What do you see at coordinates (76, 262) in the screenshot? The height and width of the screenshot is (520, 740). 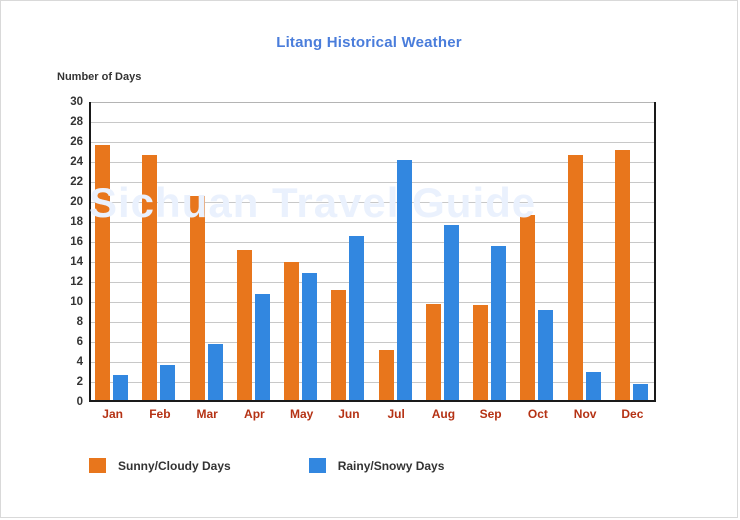 I see `y-axis-tick-label: 14` at bounding box center [76, 262].